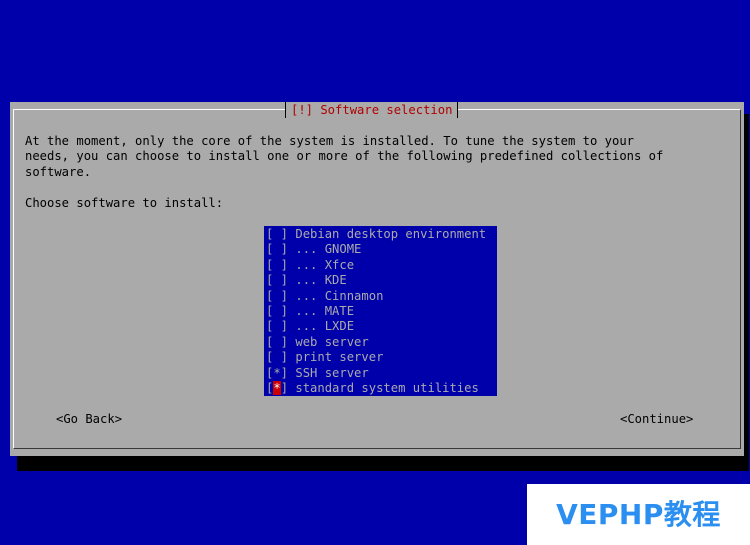  I want to click on software-item-xfce: [ ] ... Xfce, so click(380, 265).